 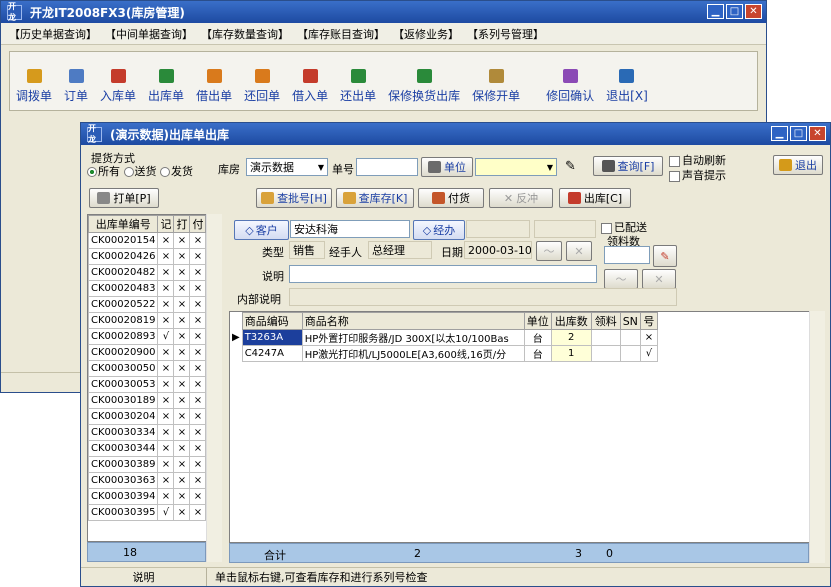 I want to click on item-cell: 1, so click(x=571, y=353).